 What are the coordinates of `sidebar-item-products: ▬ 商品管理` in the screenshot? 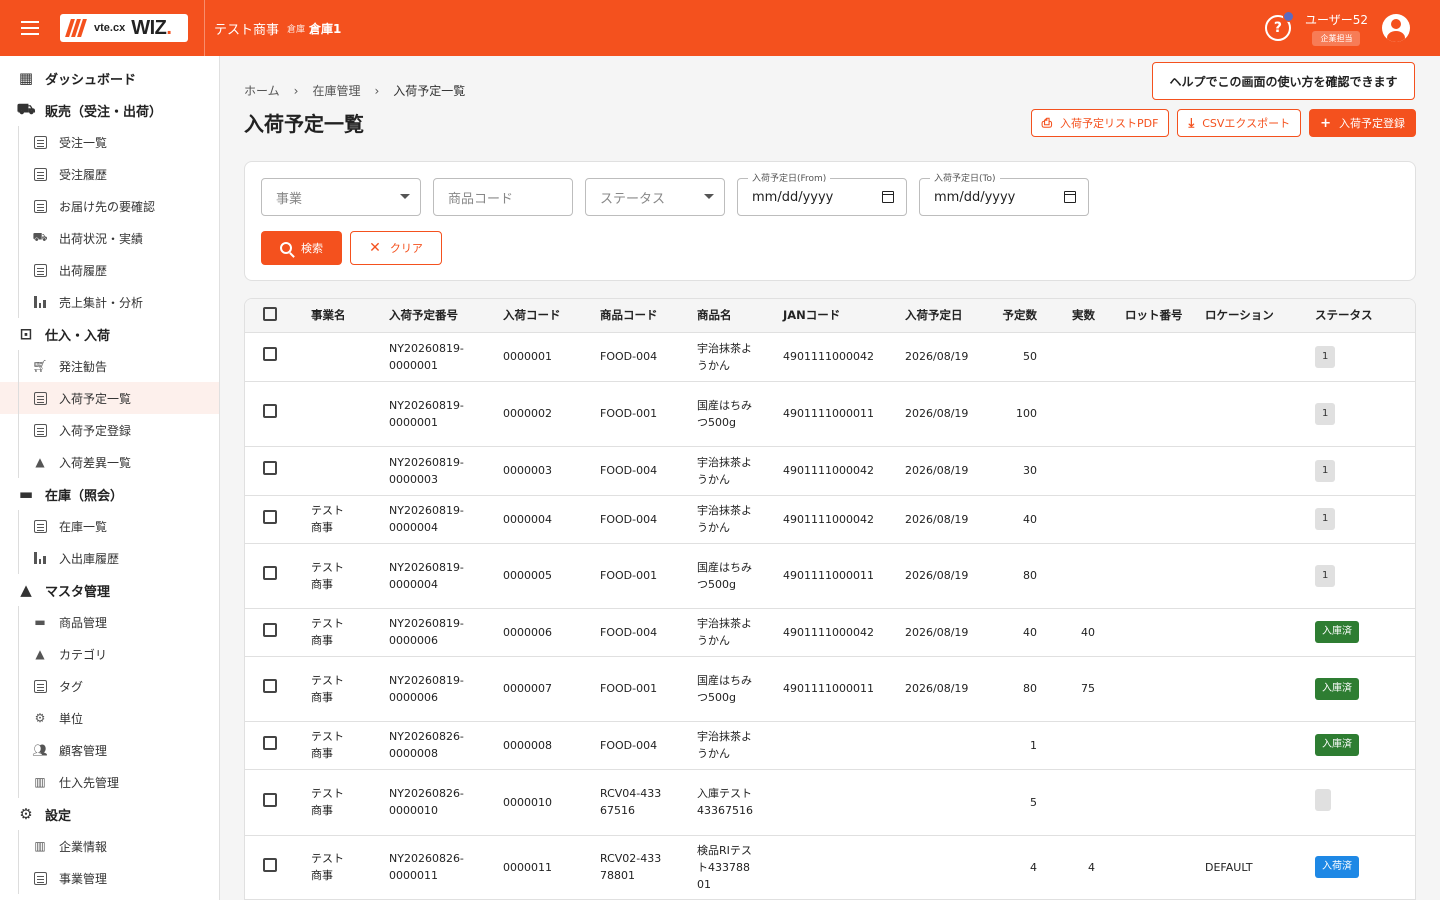 It's located at (109, 622).